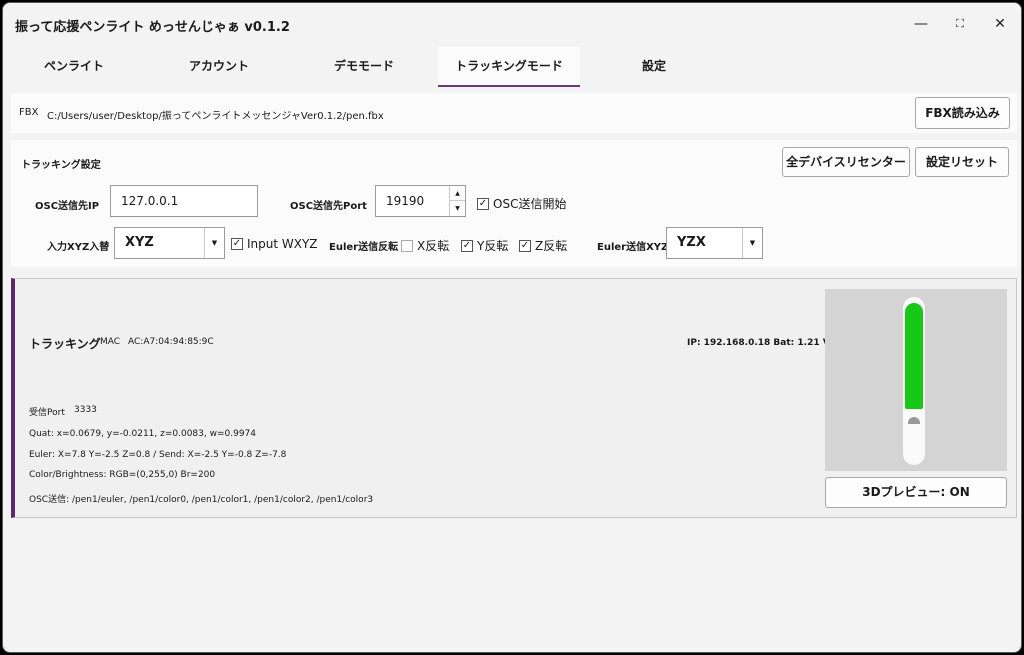 Image resolution: width=1024 pixels, height=655 pixels. I want to click on x-invert-label: X反転, so click(433, 246).